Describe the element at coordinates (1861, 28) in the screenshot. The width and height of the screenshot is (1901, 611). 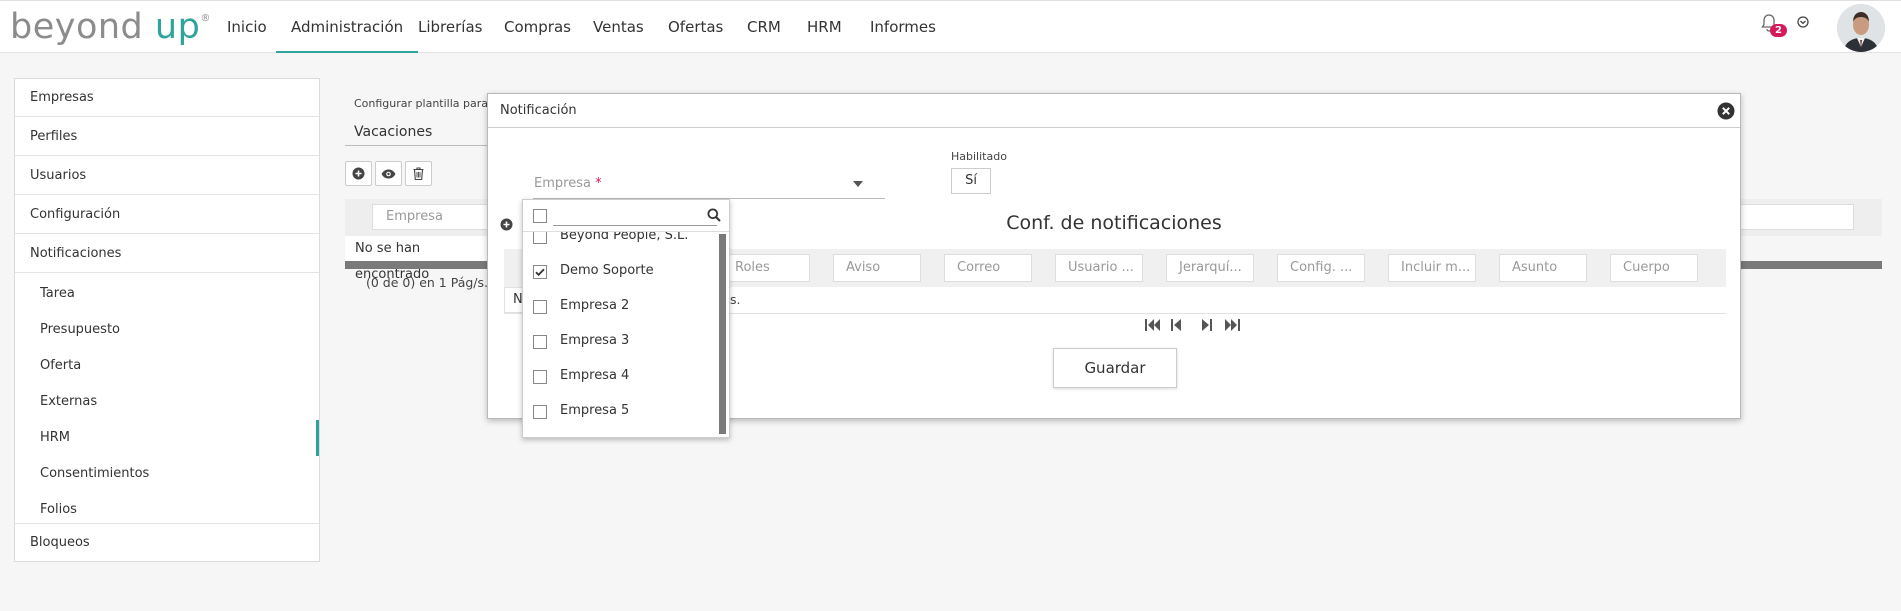
I see `user-avatar` at that location.